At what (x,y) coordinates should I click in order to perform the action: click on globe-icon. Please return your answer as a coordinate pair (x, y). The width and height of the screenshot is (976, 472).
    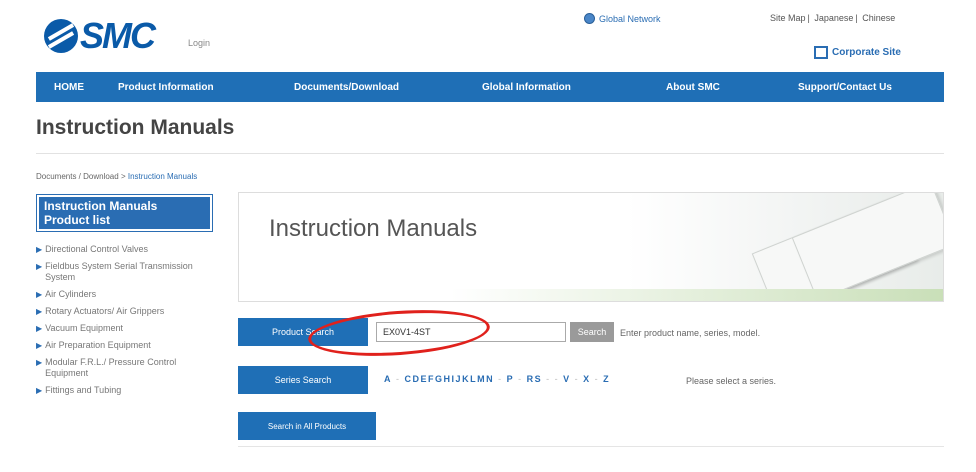
    Looking at the image, I should click on (589, 18).